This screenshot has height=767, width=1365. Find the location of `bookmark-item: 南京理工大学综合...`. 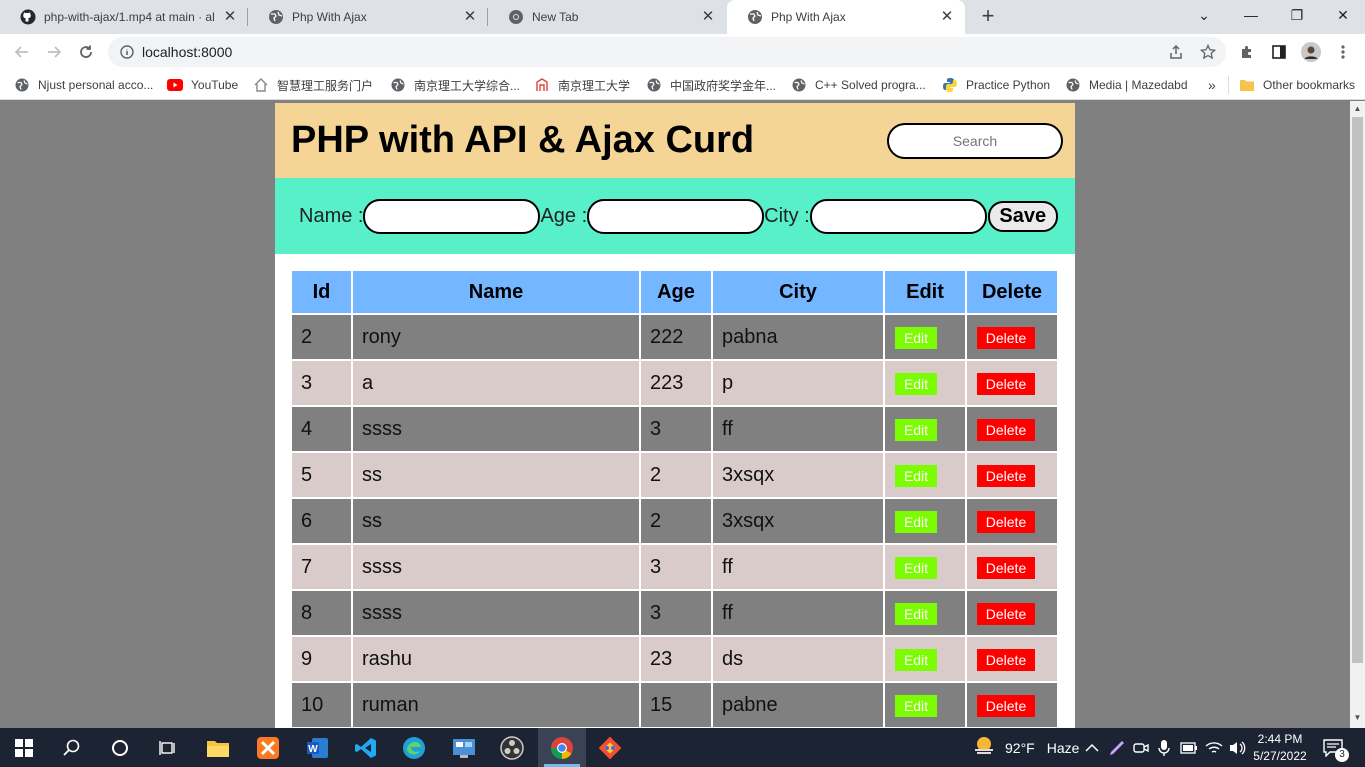

bookmark-item: 南京理工大学综合... is located at coordinates (455, 85).